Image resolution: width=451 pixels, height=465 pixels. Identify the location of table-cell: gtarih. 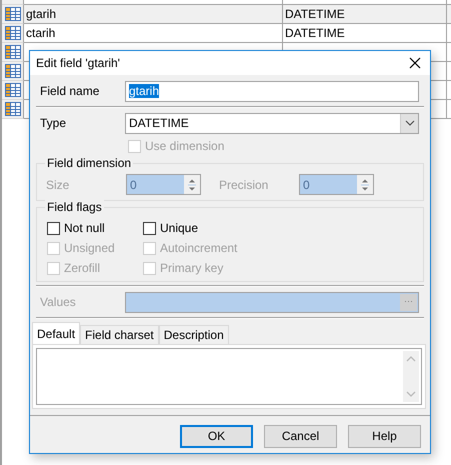
(153, 14).